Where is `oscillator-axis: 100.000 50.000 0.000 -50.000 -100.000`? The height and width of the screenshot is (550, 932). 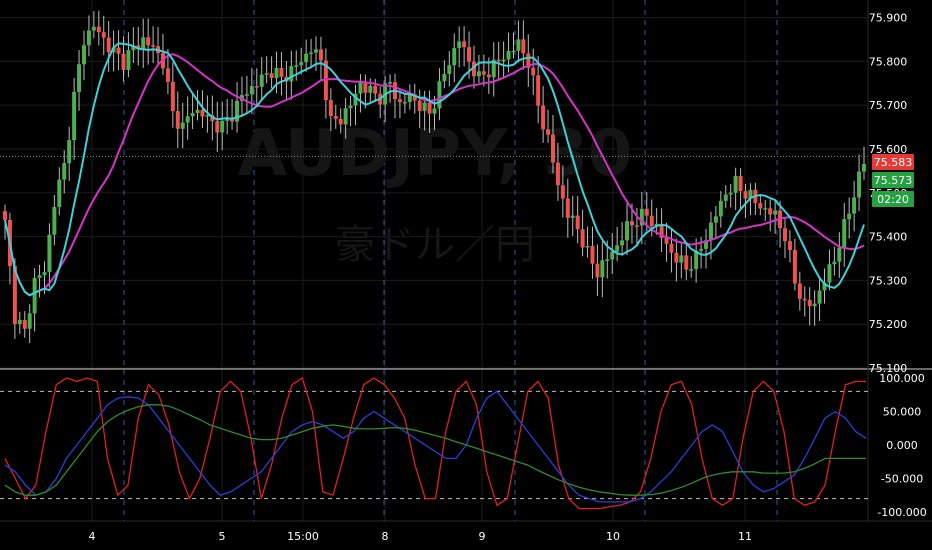
oscillator-axis: 100.000 50.000 0.000 -50.000 -100.000 is located at coordinates (901, 445).